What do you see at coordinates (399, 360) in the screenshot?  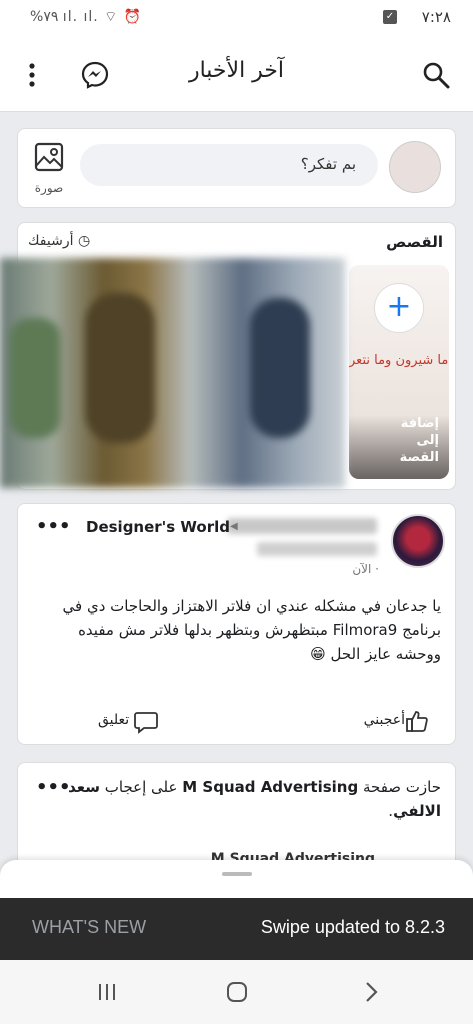 I see `story-graffiti-text: كله ما شيرون وما نتعر` at bounding box center [399, 360].